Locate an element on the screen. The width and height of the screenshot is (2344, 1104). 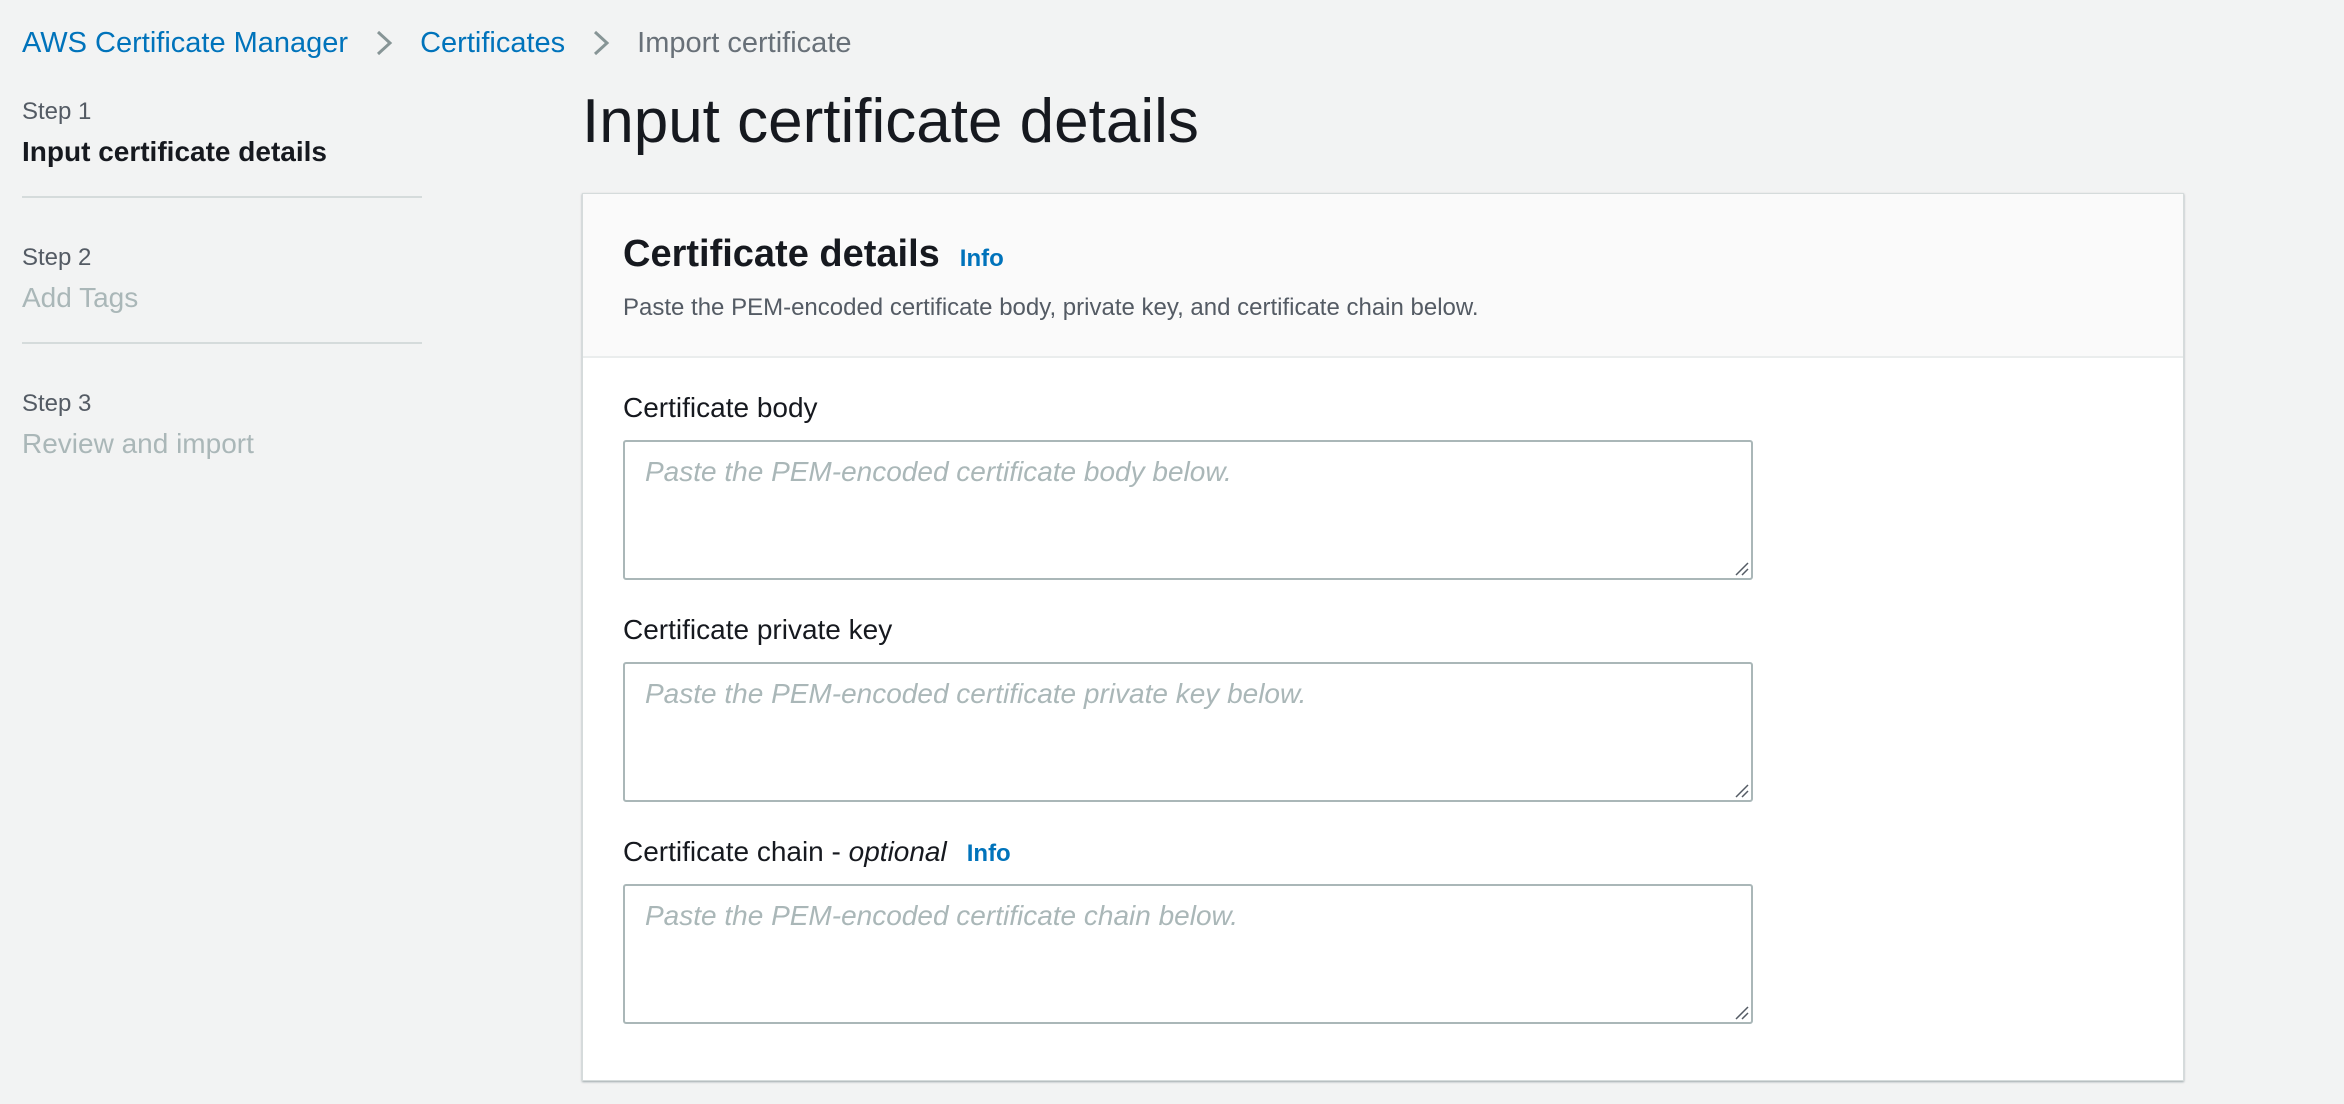
step-title: Input certificate details is located at coordinates (174, 151).